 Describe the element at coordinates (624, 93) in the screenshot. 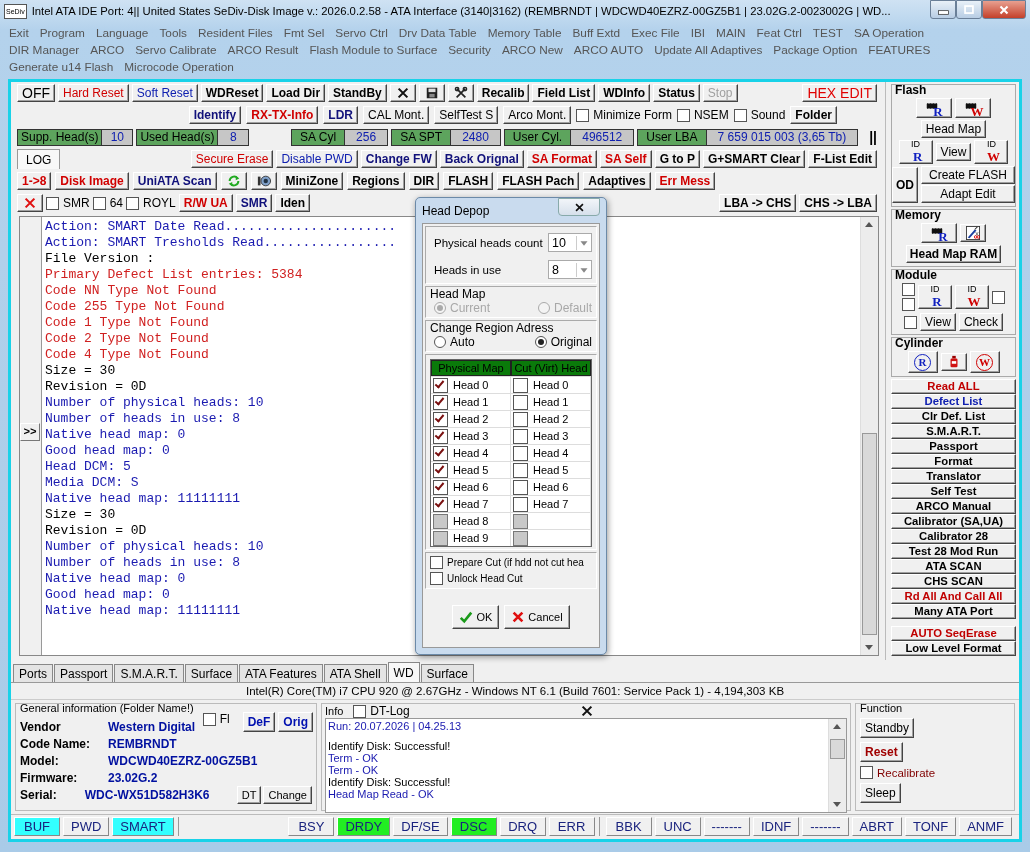

I see `button: WDInfo` at that location.